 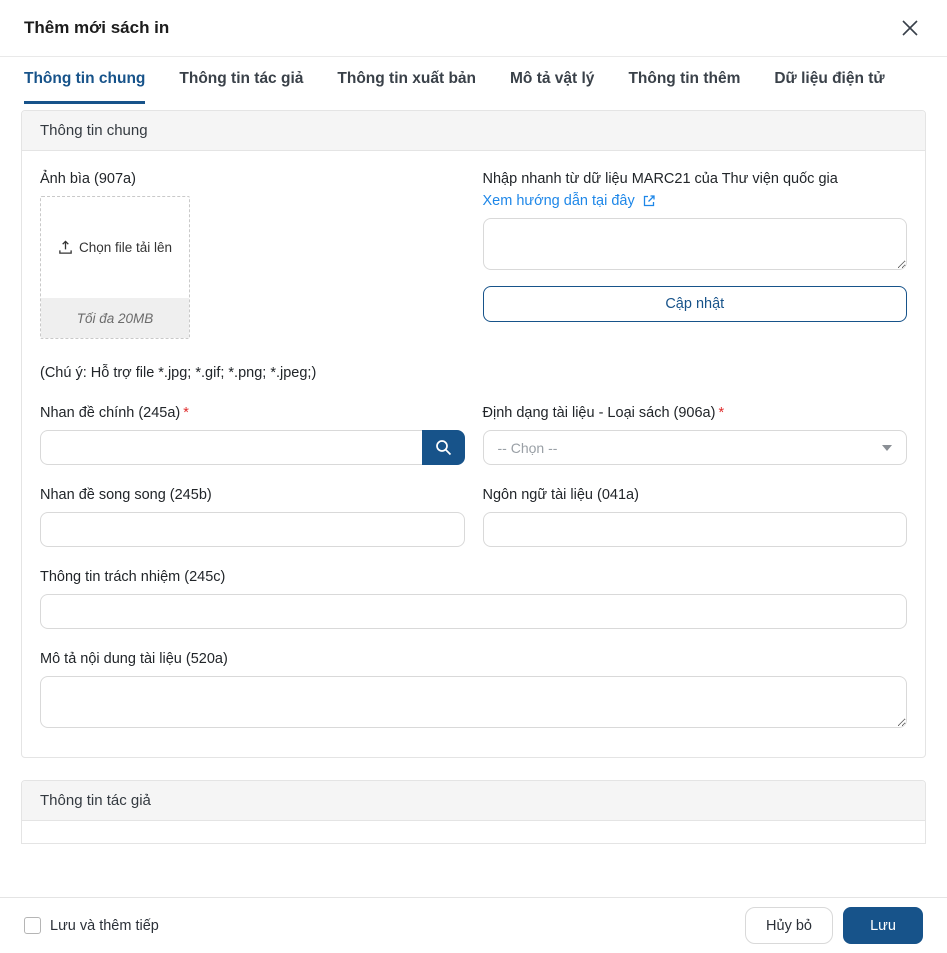 I want to click on marc21-update-button: Cập nhật, so click(x=694, y=304).